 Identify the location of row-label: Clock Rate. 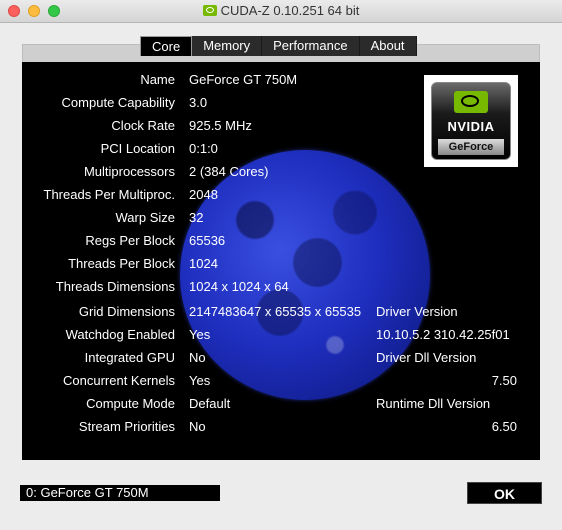
(143, 125).